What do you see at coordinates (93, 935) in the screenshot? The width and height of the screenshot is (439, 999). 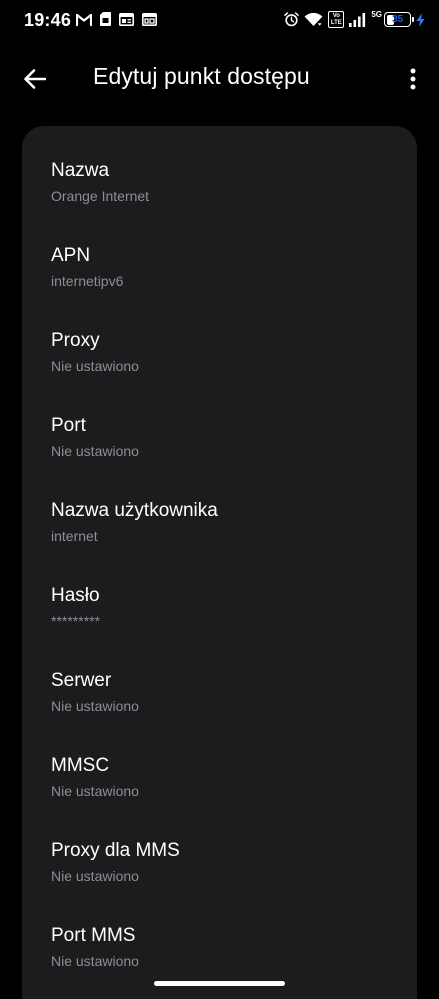 I see `setting-title: Port MMS` at bounding box center [93, 935].